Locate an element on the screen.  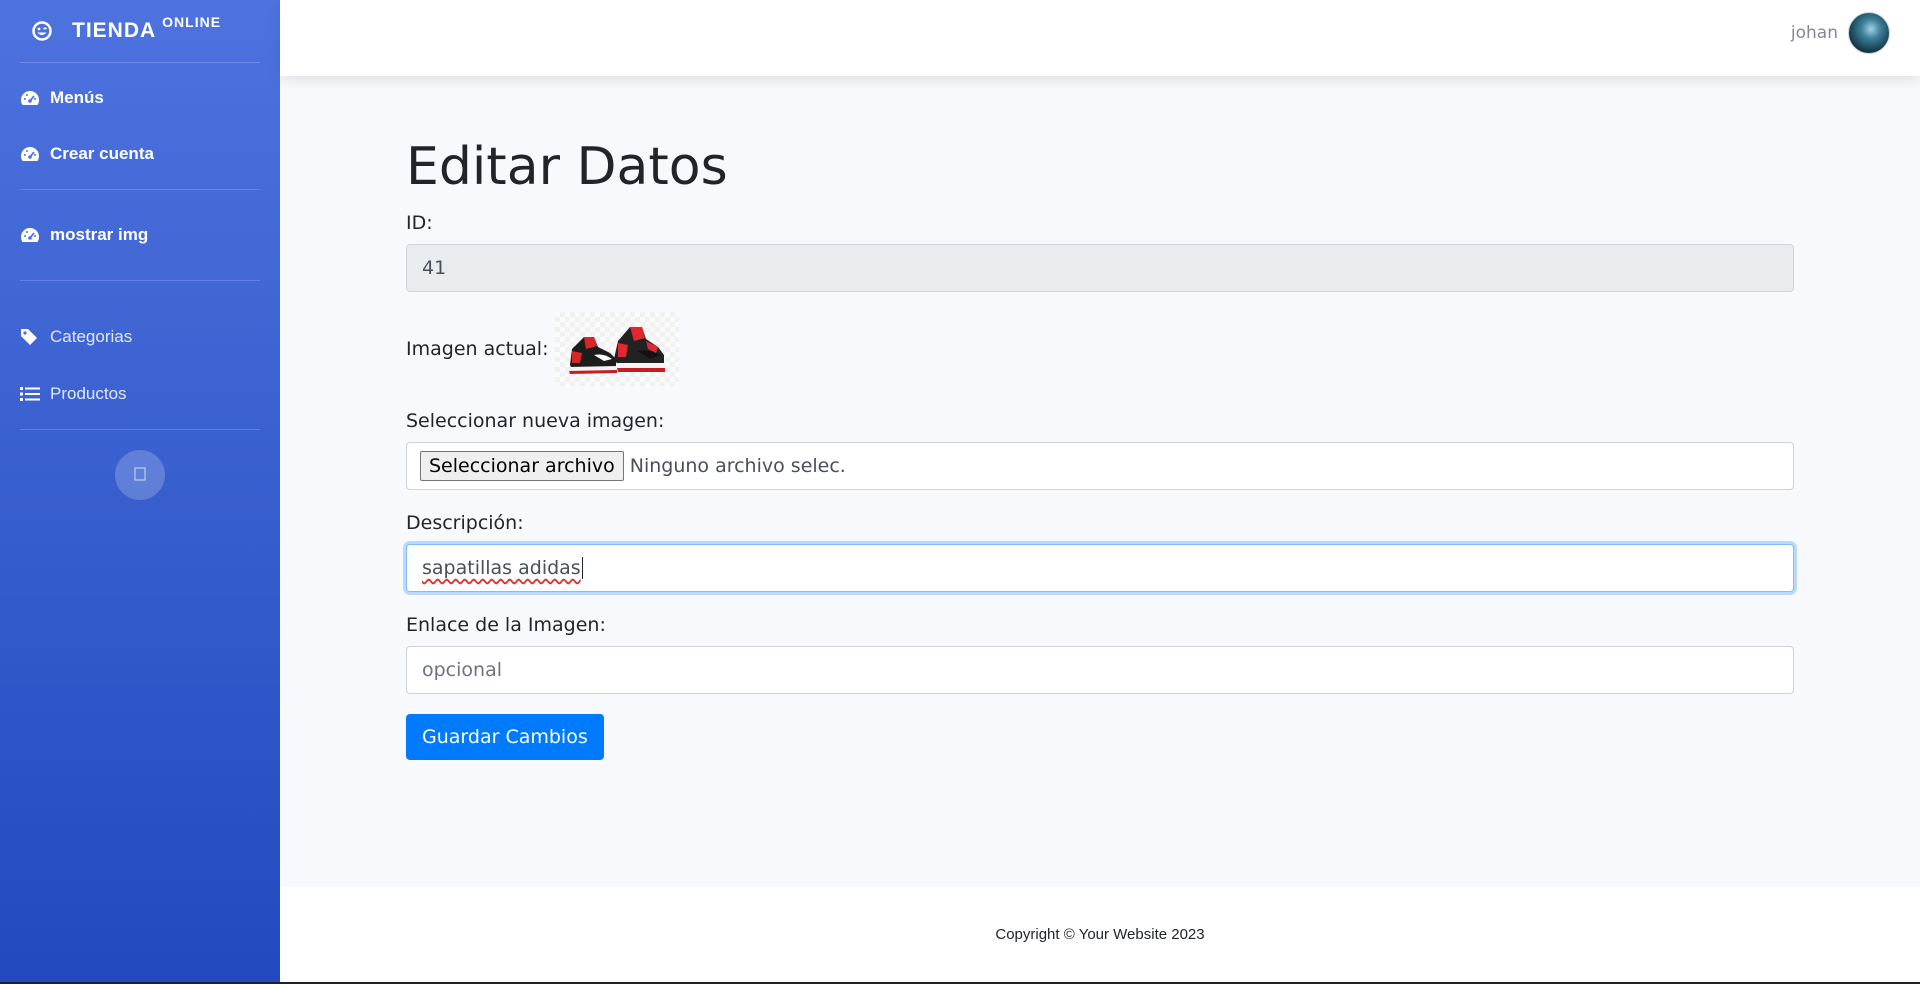
id-field: 41 is located at coordinates (1100, 268).